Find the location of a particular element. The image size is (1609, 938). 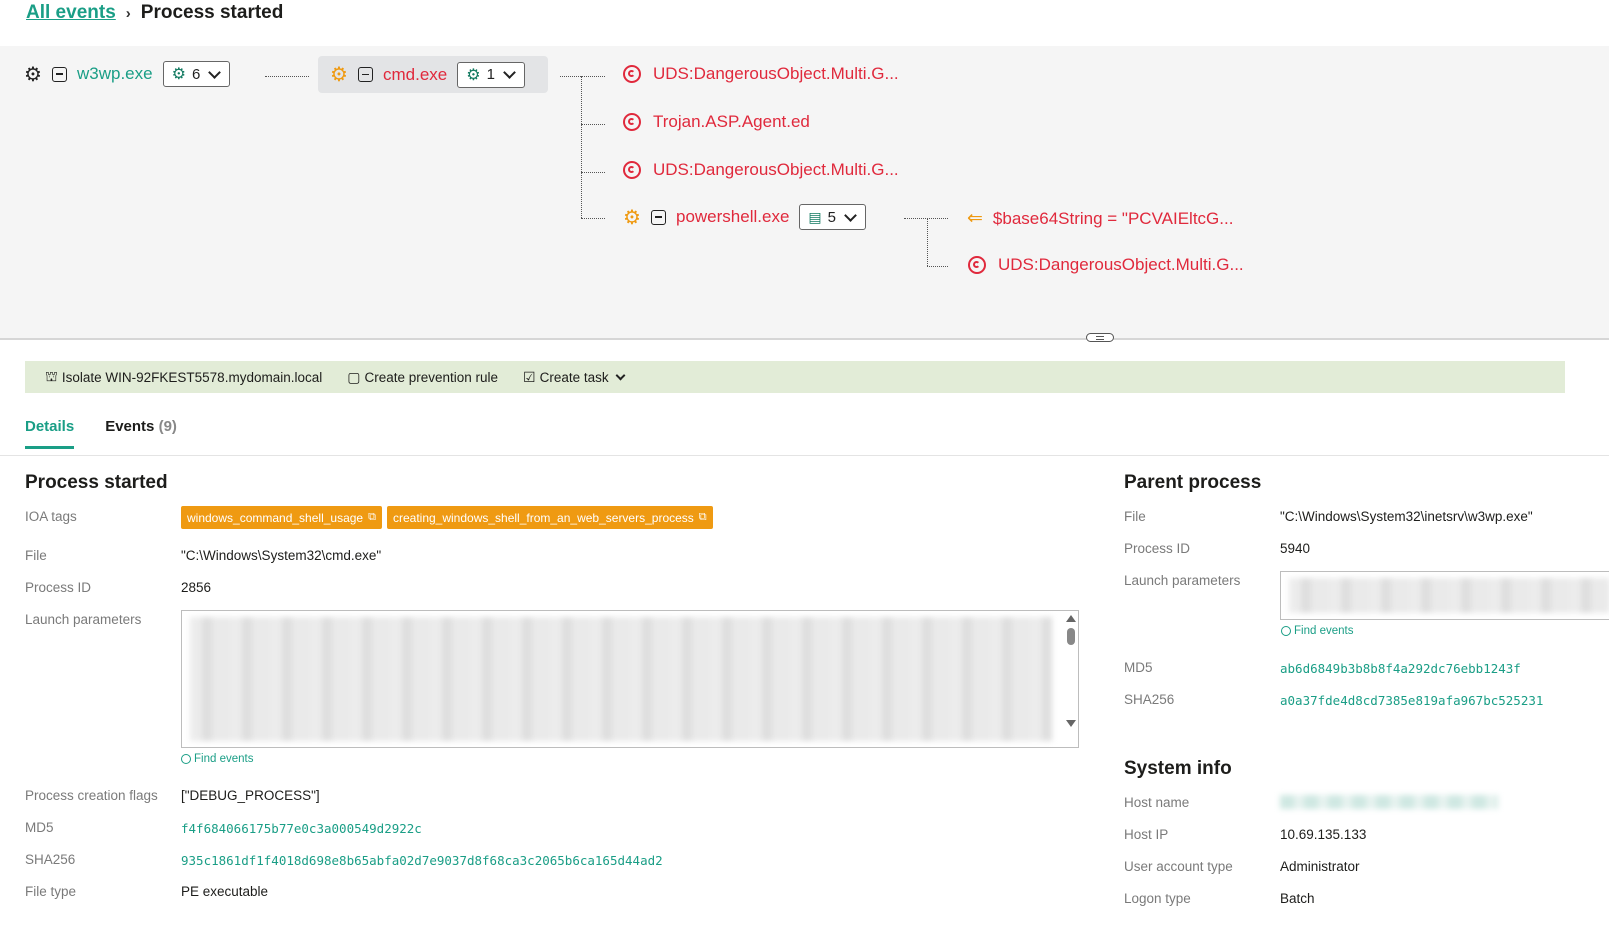

file-type-link: PE executable is located at coordinates (224, 891).